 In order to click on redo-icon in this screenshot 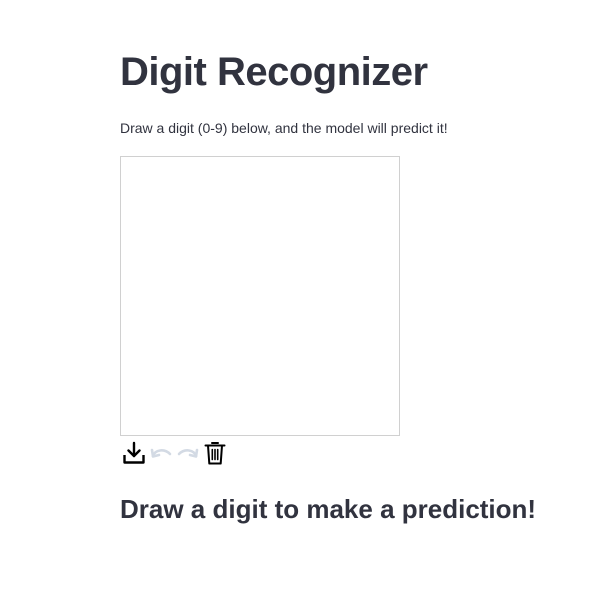, I will do `click(187, 453)`.